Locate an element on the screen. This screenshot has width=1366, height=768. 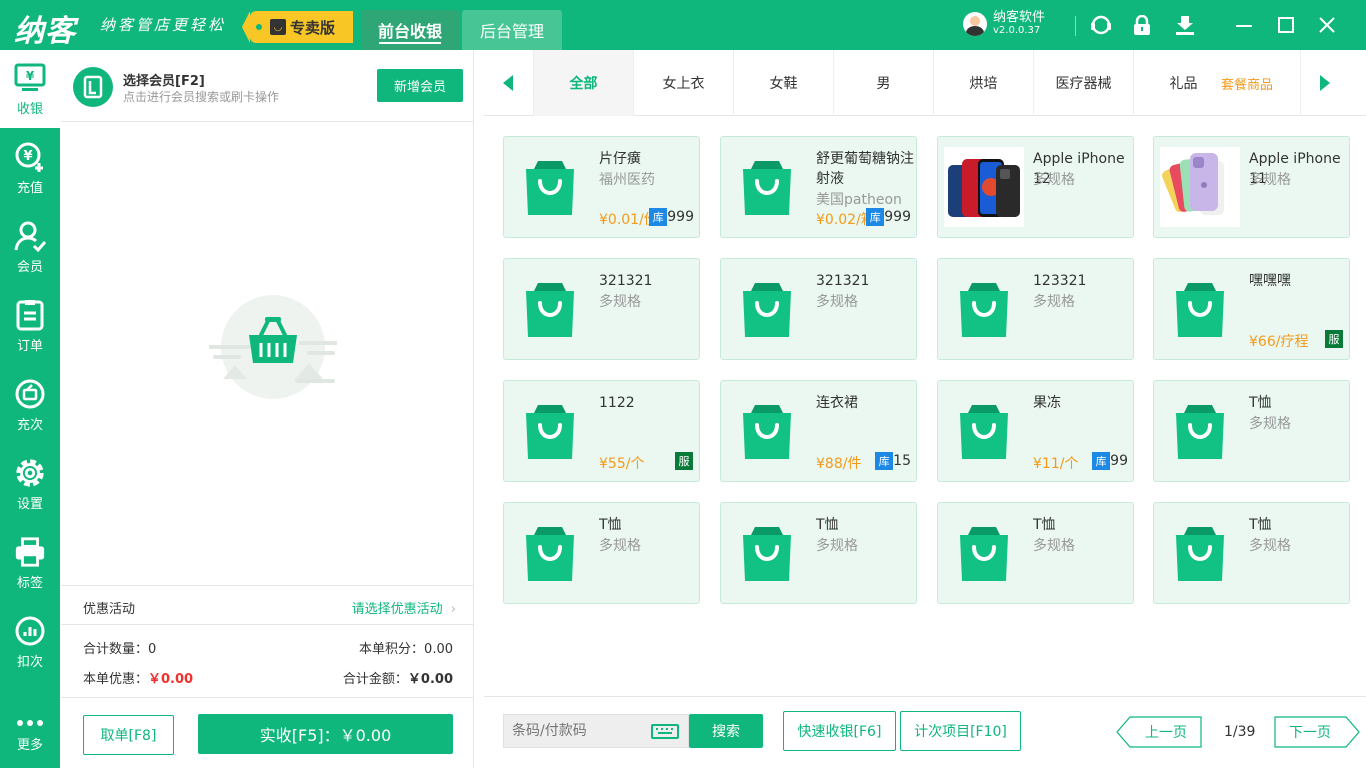
download-icon is located at coordinates (1185, 25).